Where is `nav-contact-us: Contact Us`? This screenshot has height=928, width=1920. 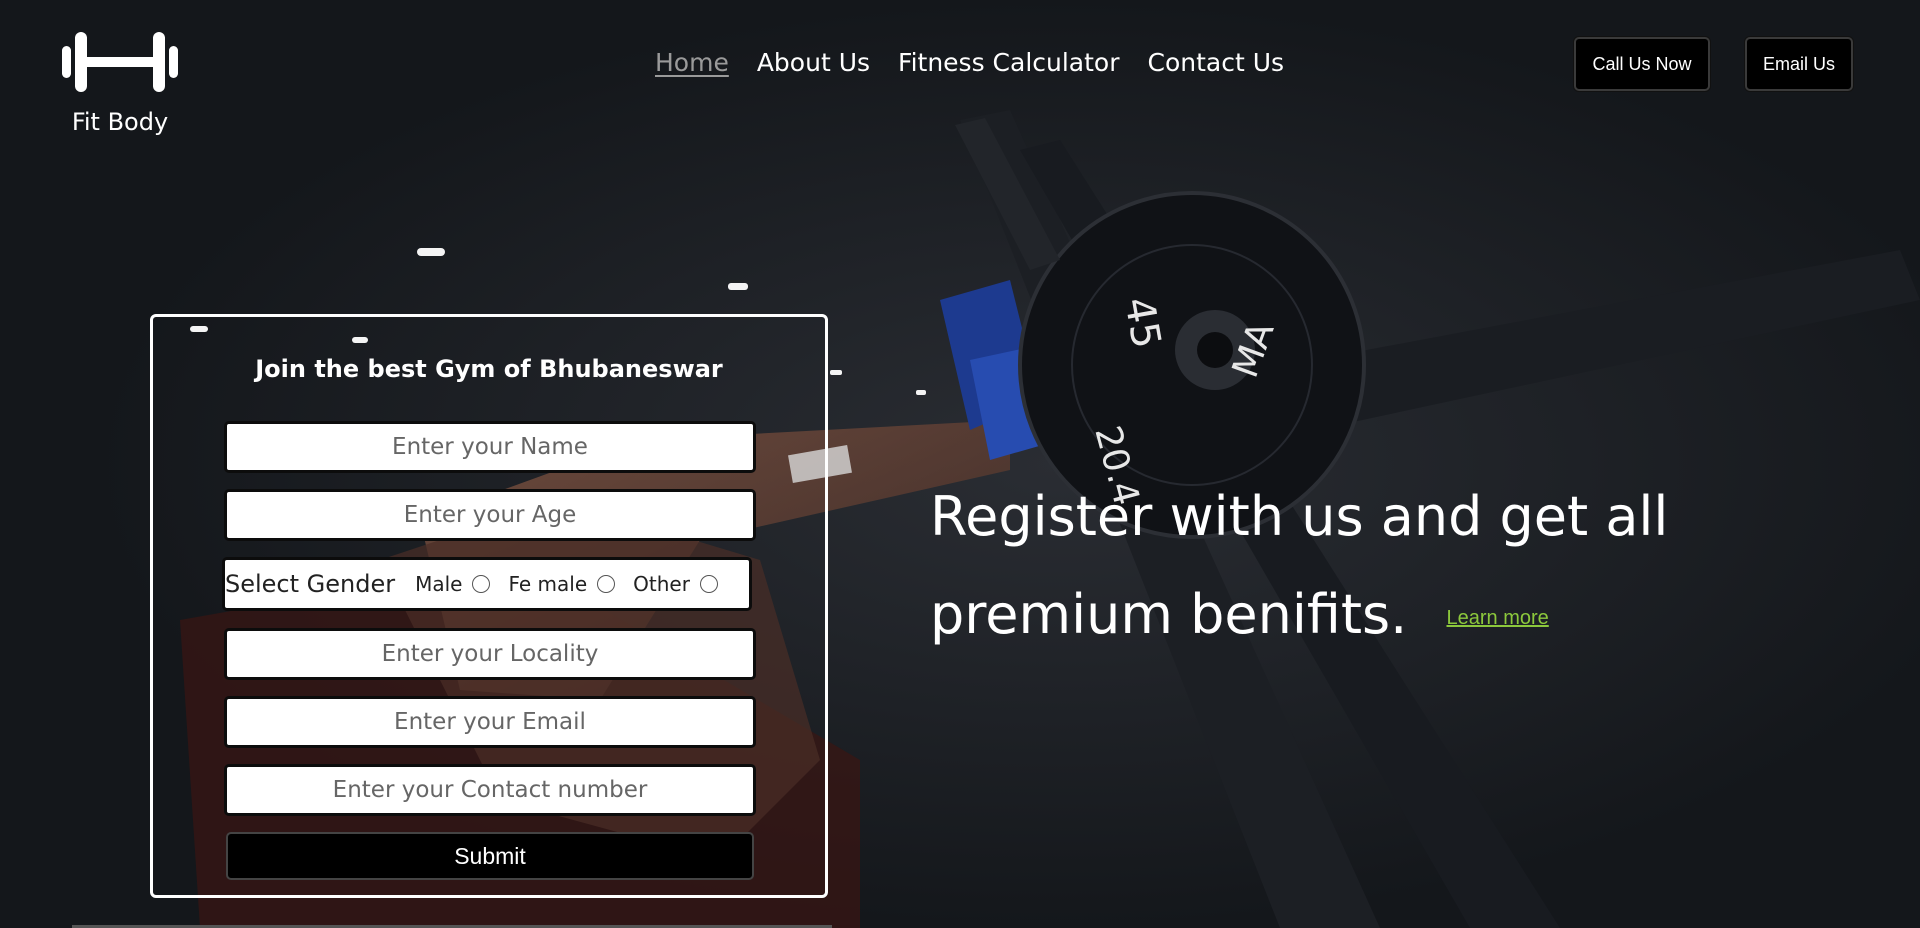
nav-contact-us: Contact Us is located at coordinates (1216, 62).